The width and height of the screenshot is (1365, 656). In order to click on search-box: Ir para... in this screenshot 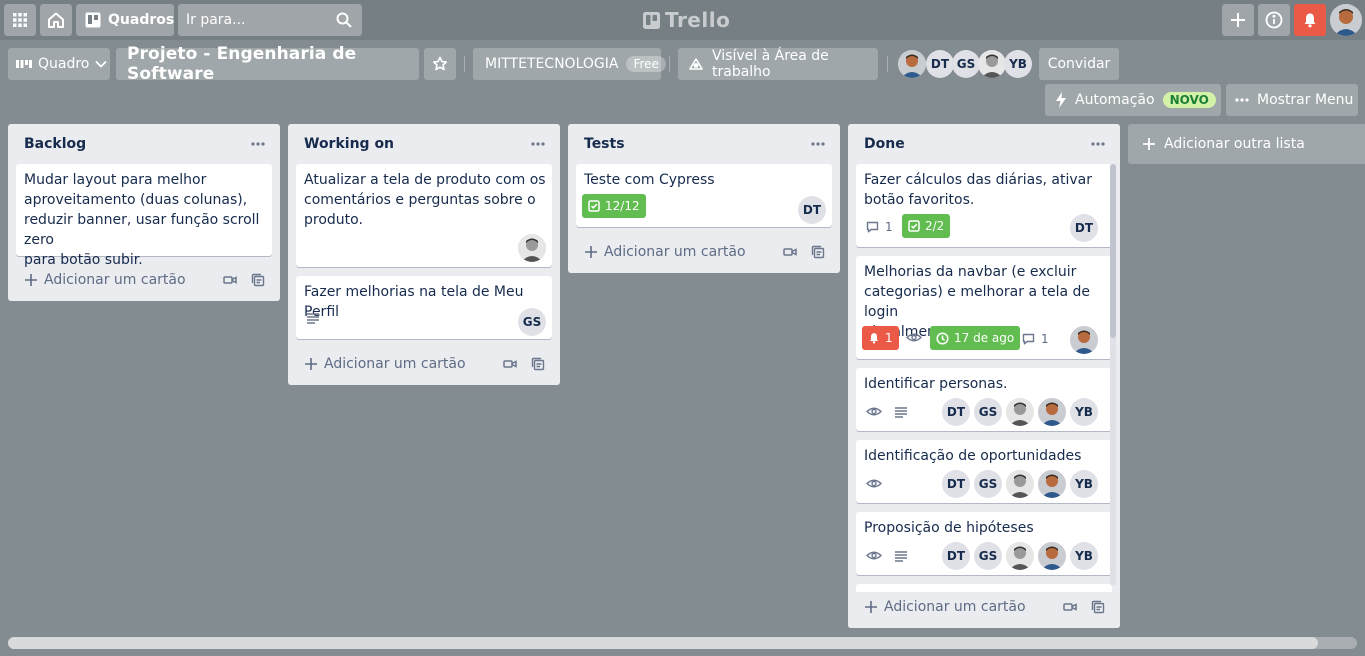, I will do `click(270, 20)`.